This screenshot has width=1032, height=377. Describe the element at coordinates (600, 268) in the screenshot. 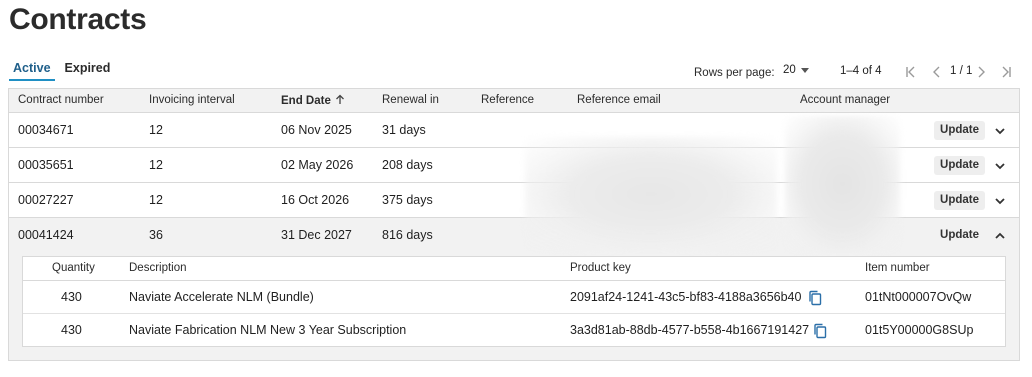

I see `column-header-product-key: Product key` at that location.